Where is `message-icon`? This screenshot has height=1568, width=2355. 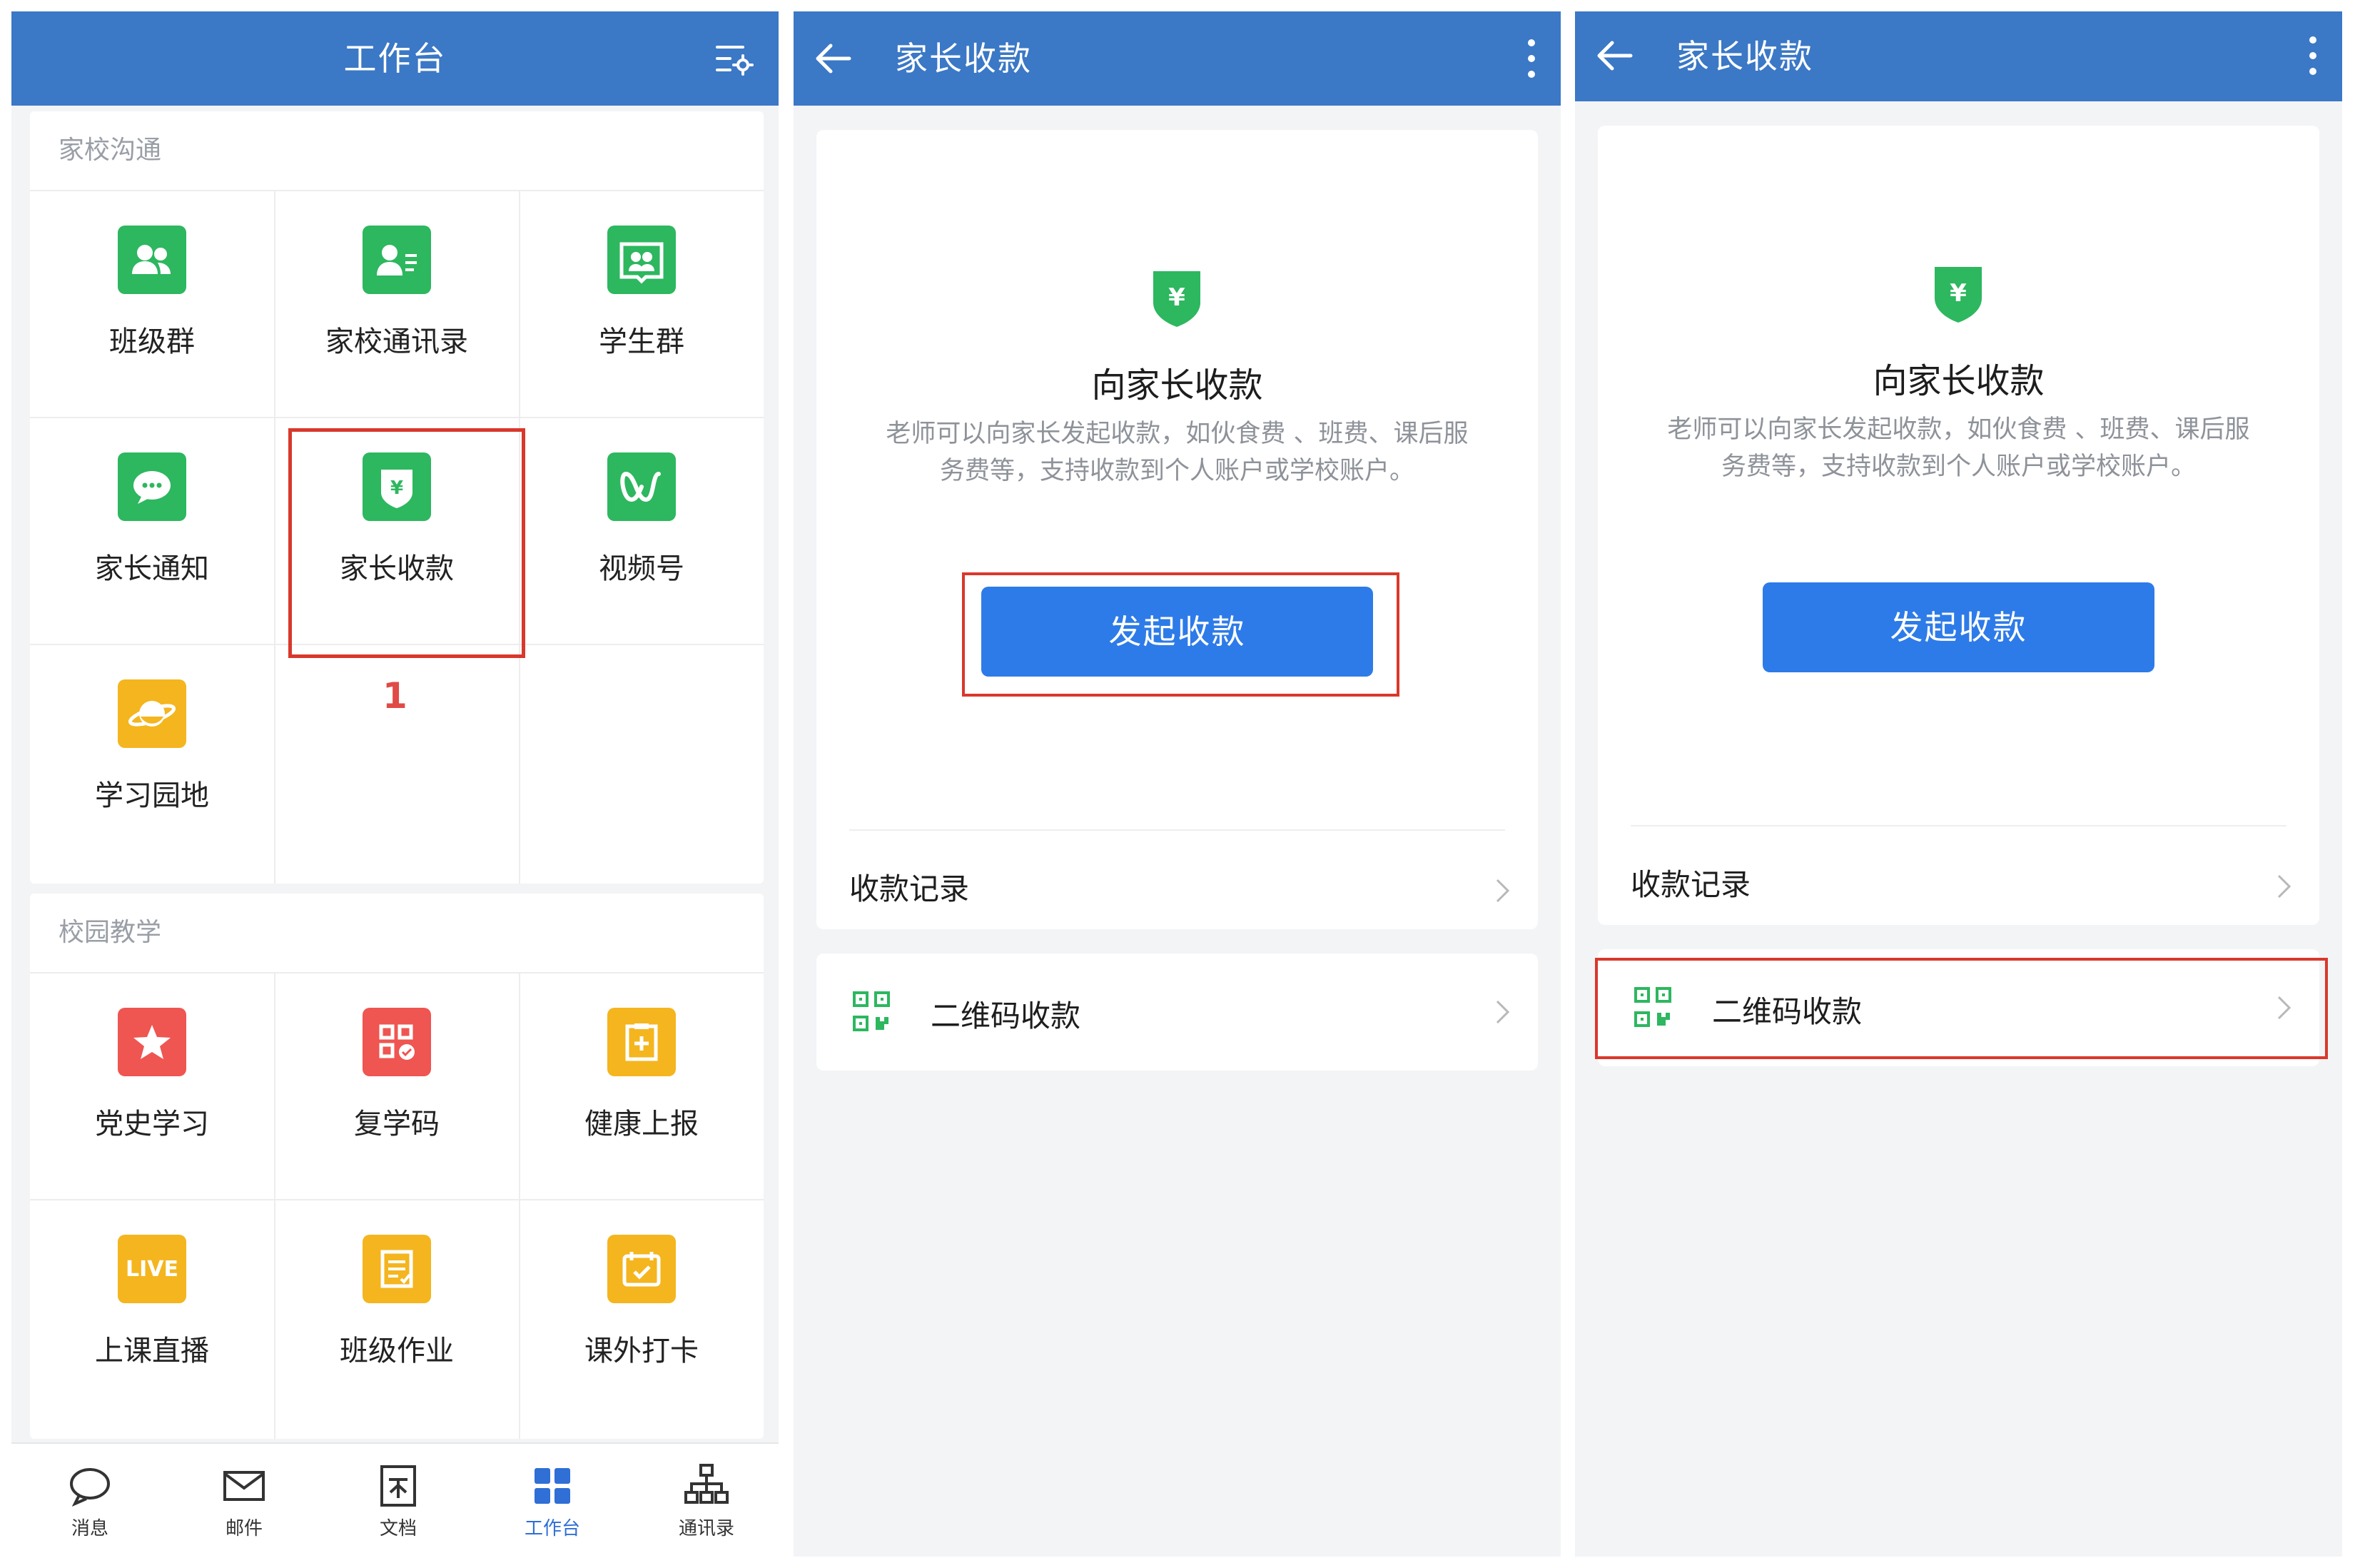 message-icon is located at coordinates (90, 1487).